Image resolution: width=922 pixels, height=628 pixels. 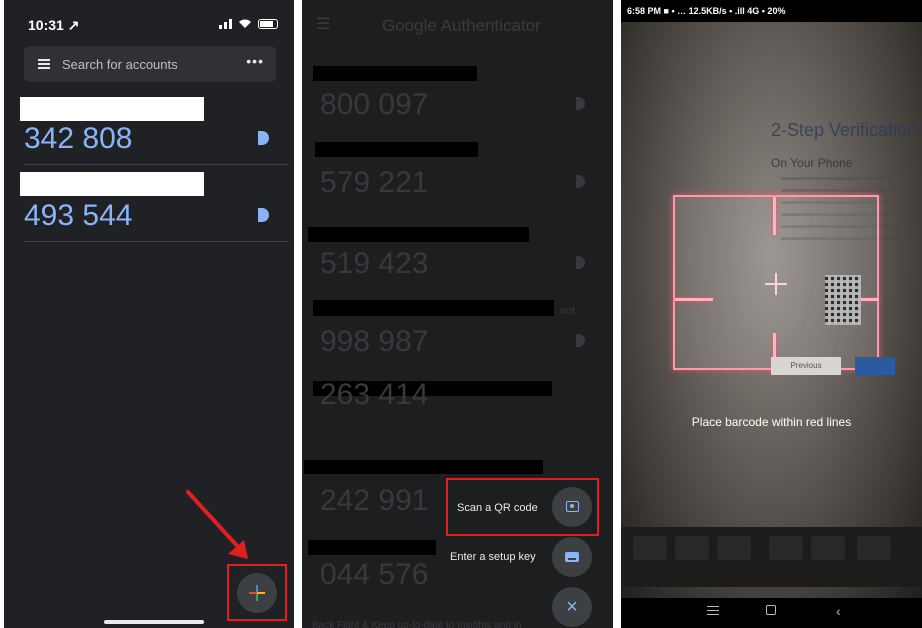 I want to click on hamburger-menu-icon, so click(x=44, y=64).